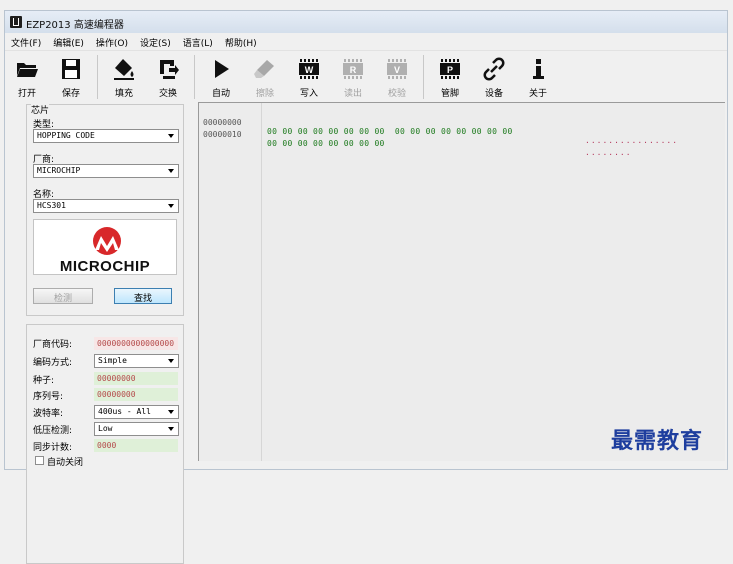 This screenshot has height=564, width=733. What do you see at coordinates (396, 94) in the screenshot?
I see `verify-label: 校验` at bounding box center [396, 94].